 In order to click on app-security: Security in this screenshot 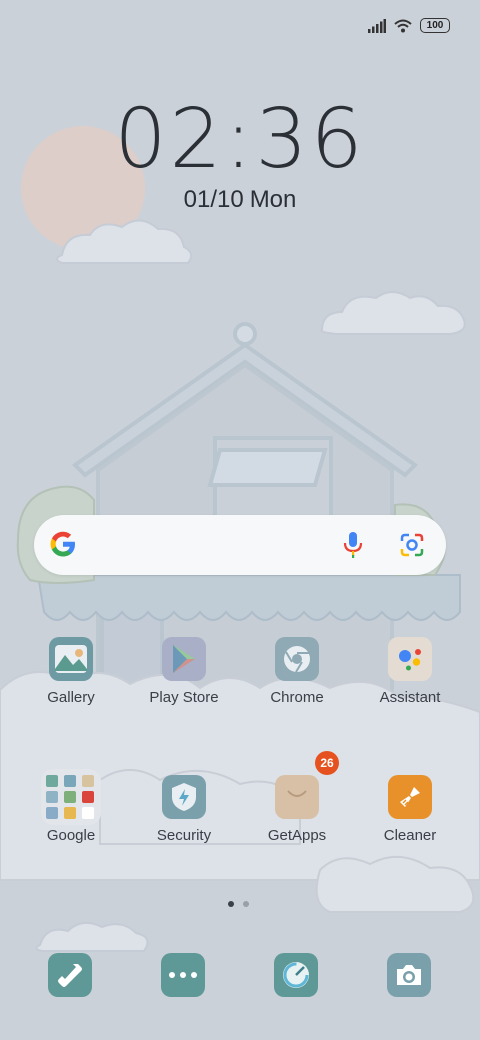, I will do `click(184, 809)`.